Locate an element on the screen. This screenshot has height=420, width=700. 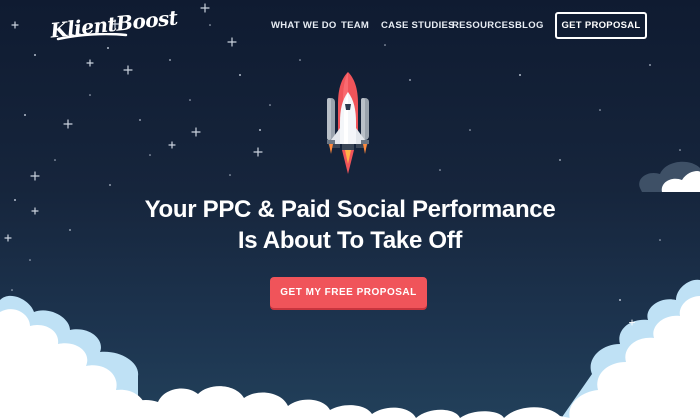
nav-item-team: TEAM is located at coordinates (355, 25).